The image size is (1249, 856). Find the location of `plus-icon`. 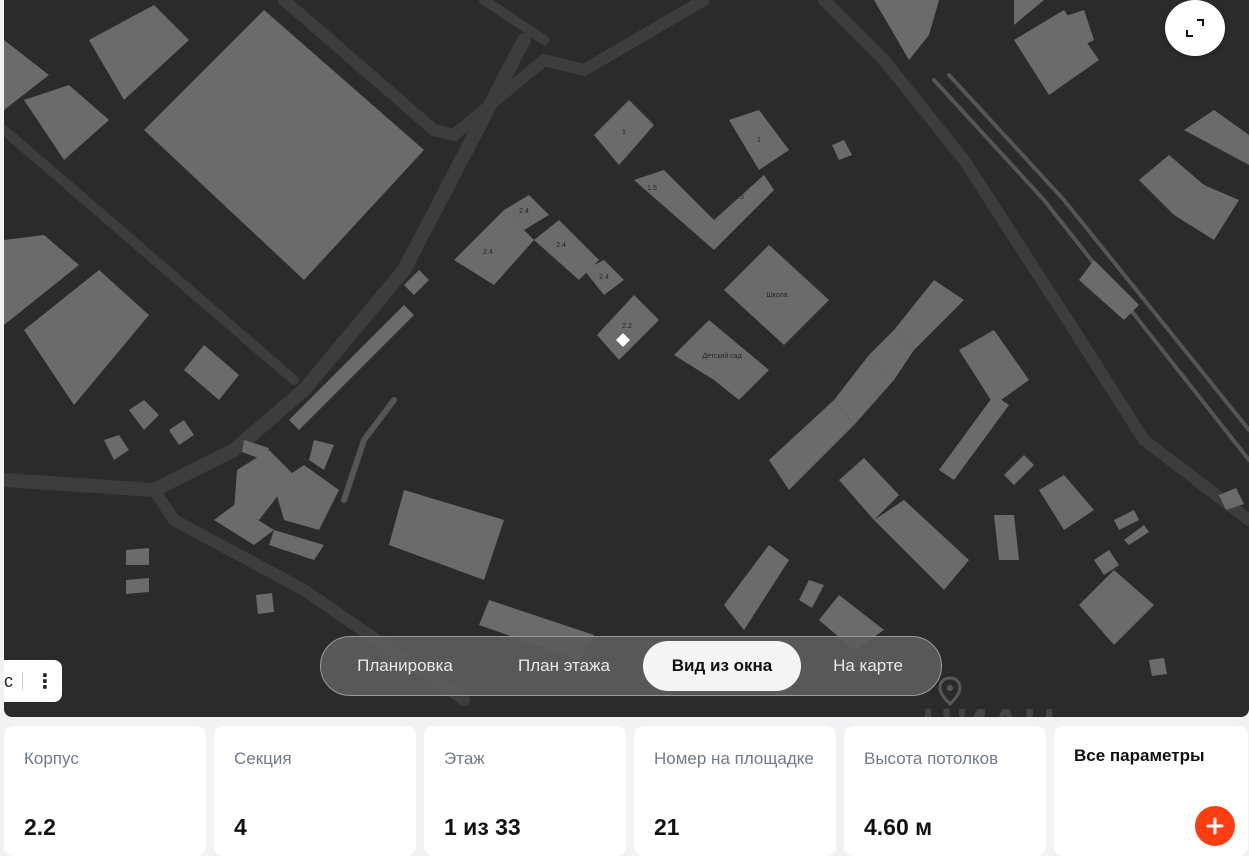

plus-icon is located at coordinates (1215, 826).